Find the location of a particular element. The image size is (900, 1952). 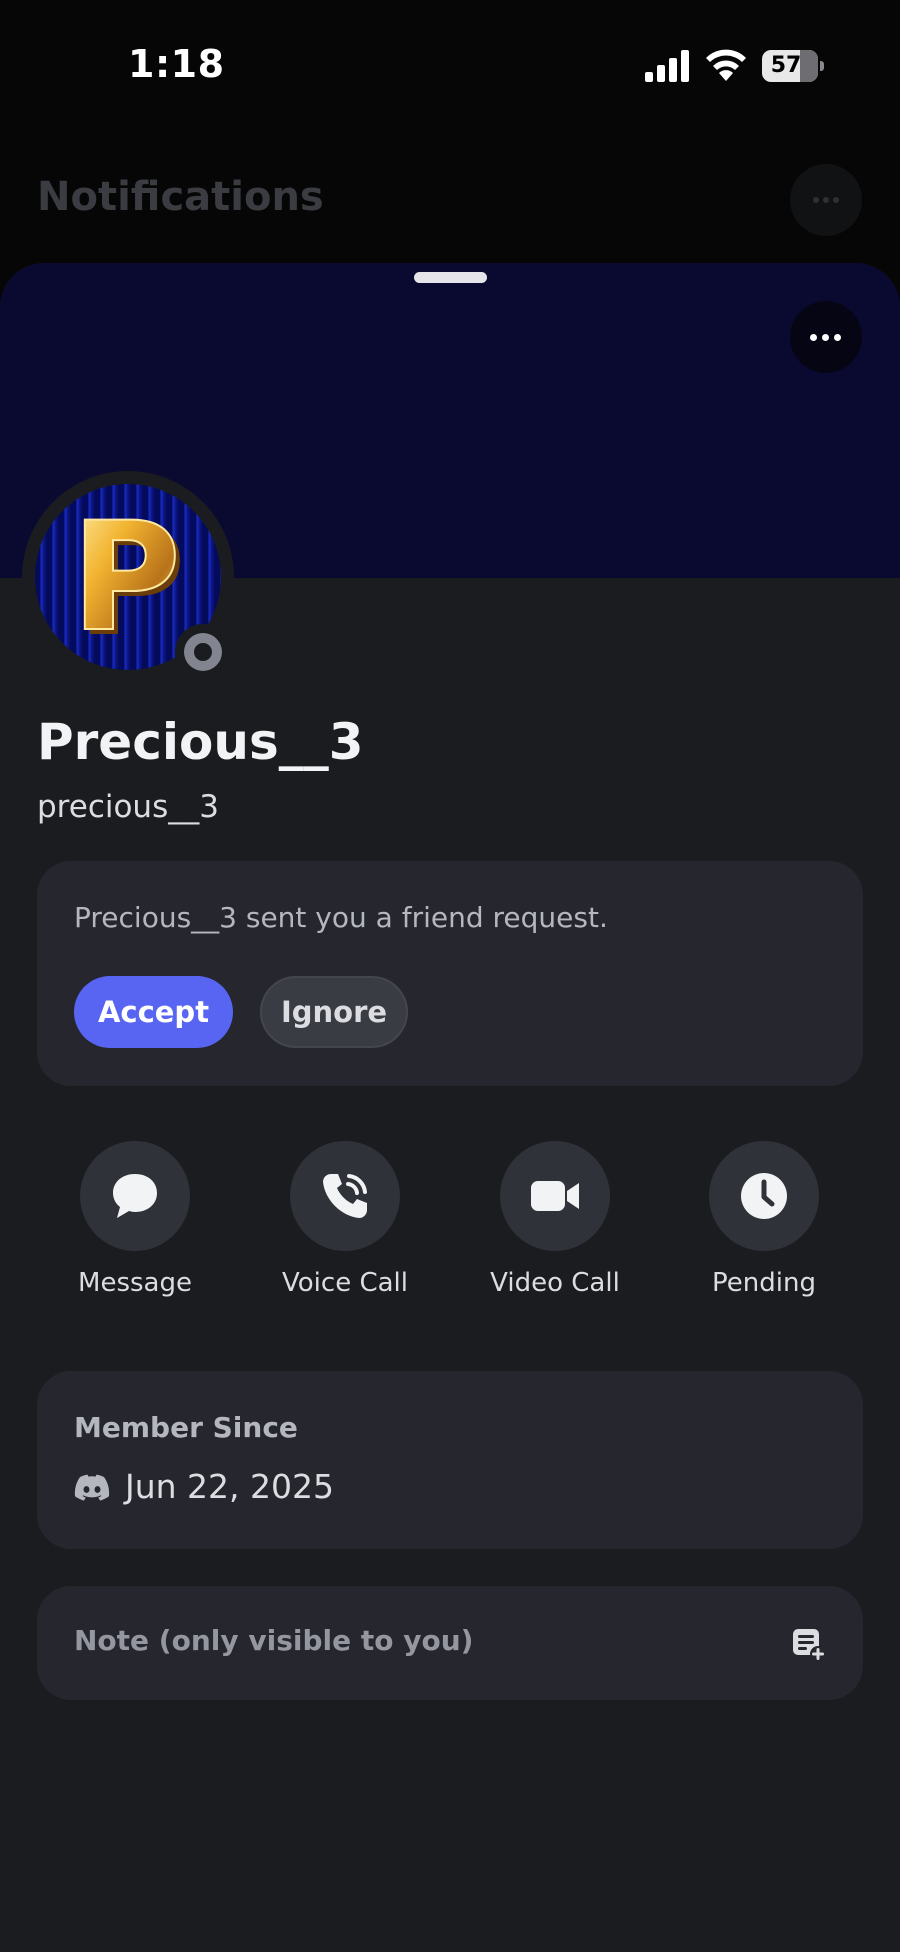

pending-action: Pending is located at coordinates (764, 1231).